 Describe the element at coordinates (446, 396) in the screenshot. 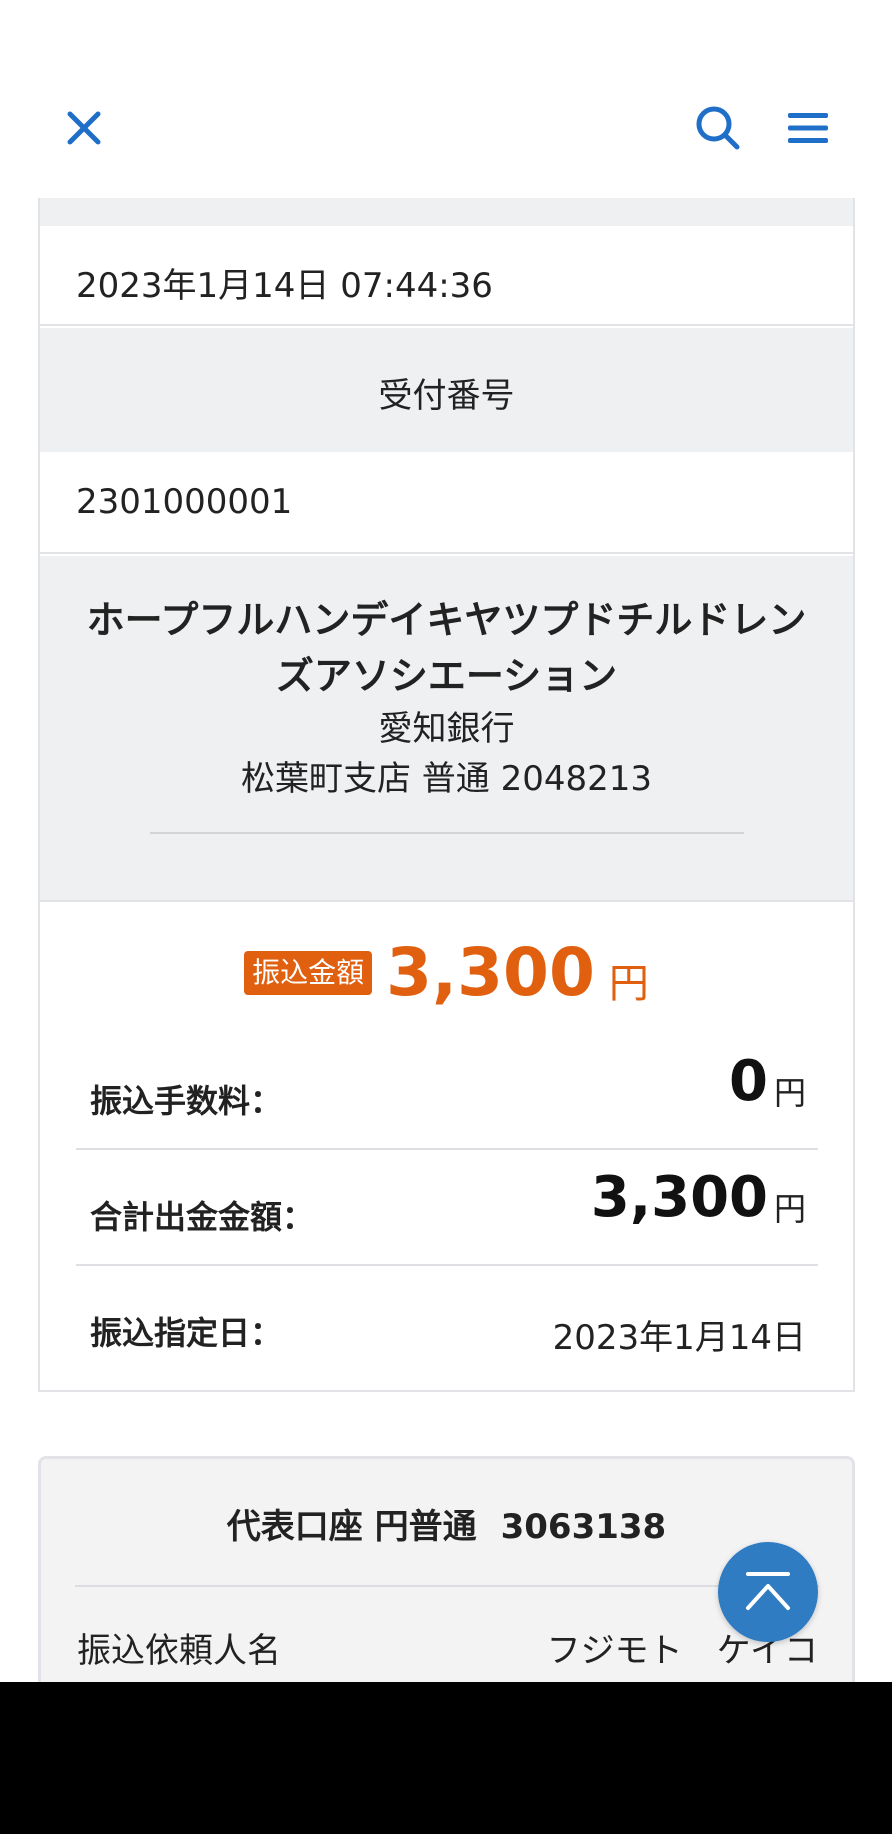

I see `receipt-number-label: 受付番号` at that location.